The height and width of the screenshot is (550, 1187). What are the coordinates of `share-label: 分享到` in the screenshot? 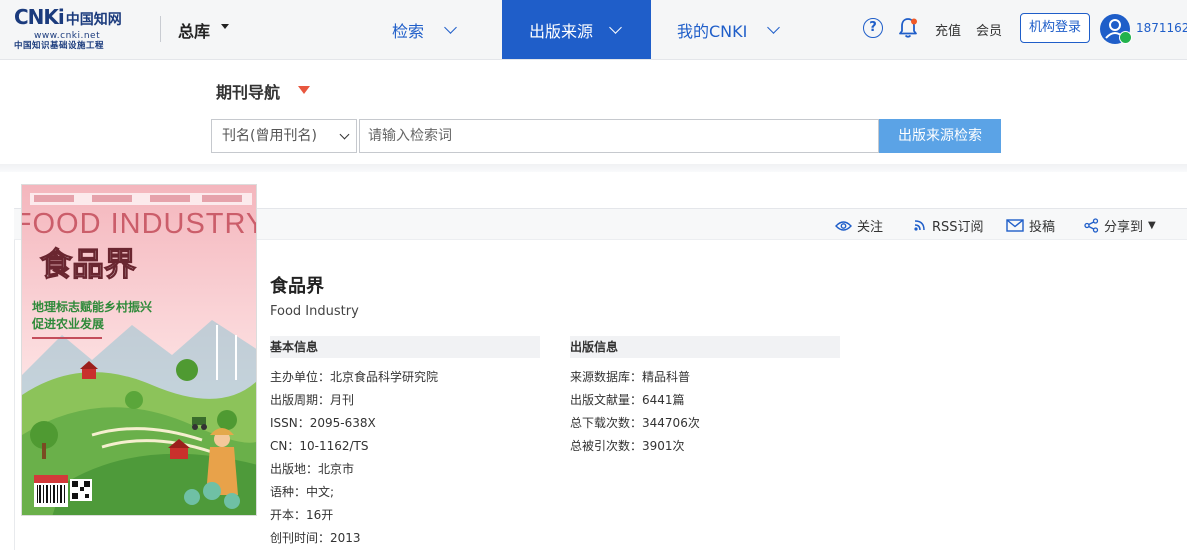 It's located at (1124, 227).